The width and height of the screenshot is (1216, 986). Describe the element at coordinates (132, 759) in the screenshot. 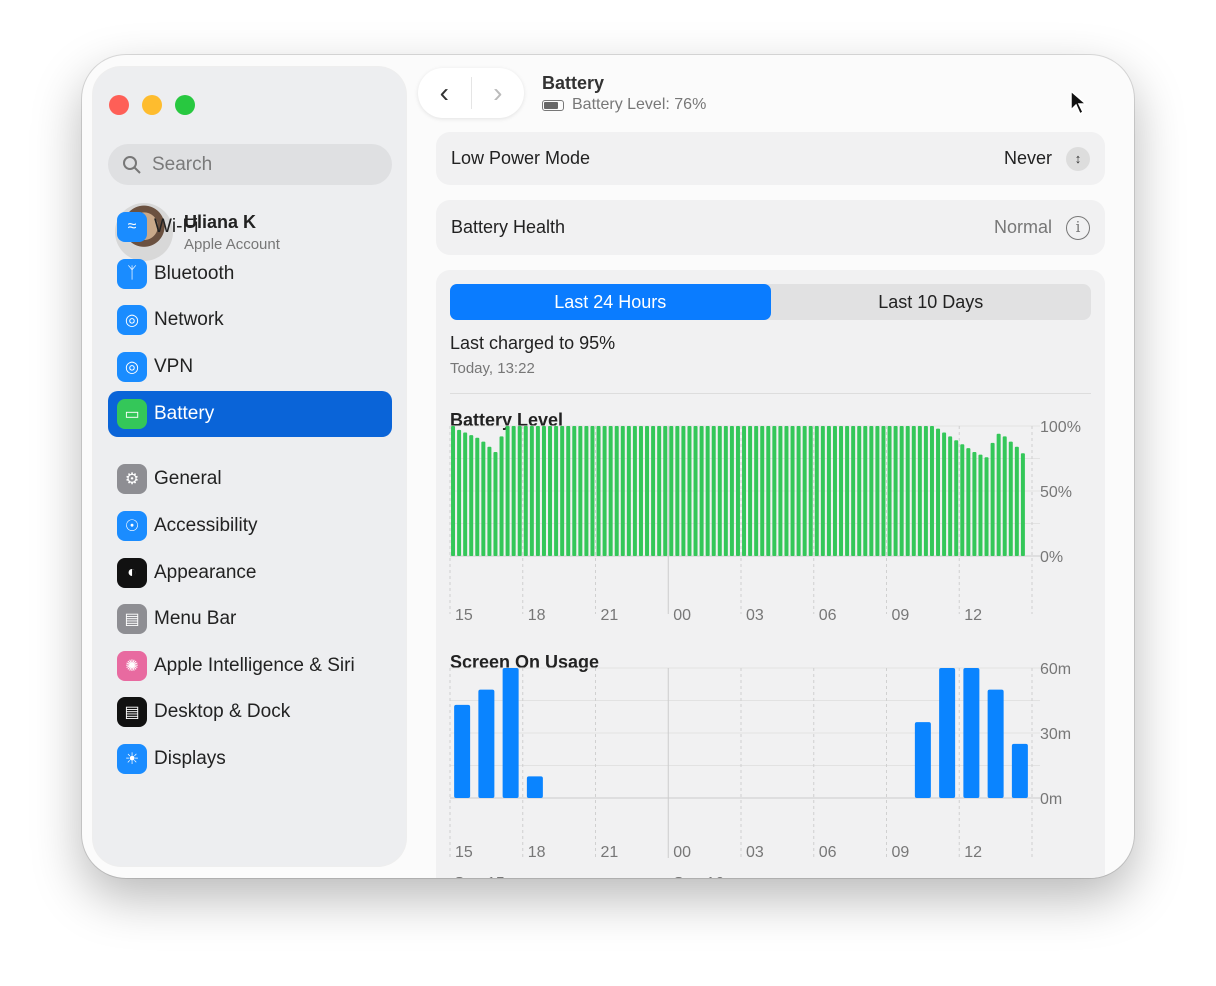

I see `sun-icon: ☀` at that location.